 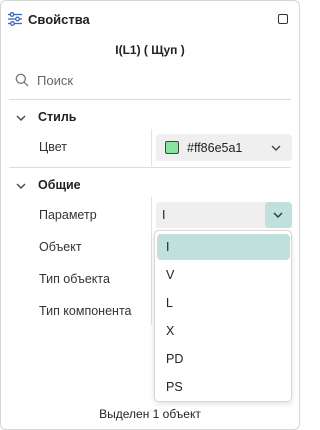 What do you see at coordinates (150, 19) in the screenshot?
I see `panel-header: Свойства` at bounding box center [150, 19].